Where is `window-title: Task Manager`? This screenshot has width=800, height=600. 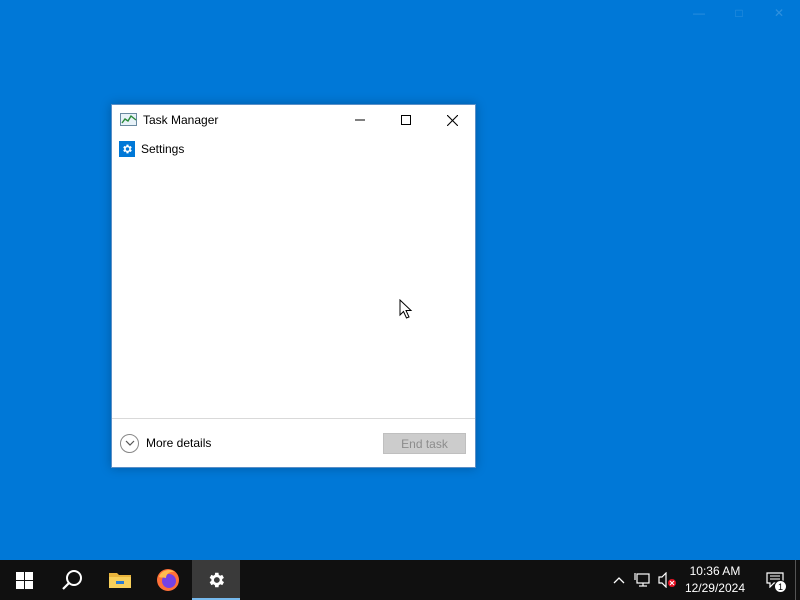
window-title: Task Manager is located at coordinates (181, 120).